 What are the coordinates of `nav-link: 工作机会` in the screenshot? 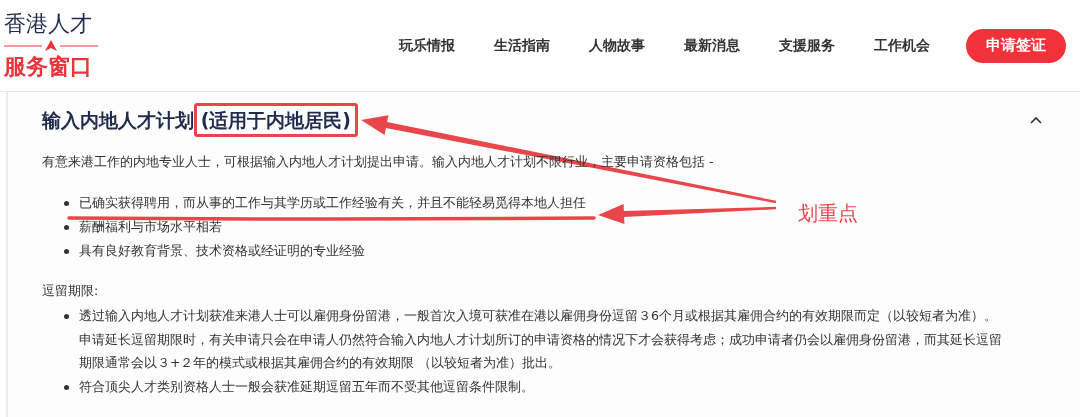 It's located at (902, 45).